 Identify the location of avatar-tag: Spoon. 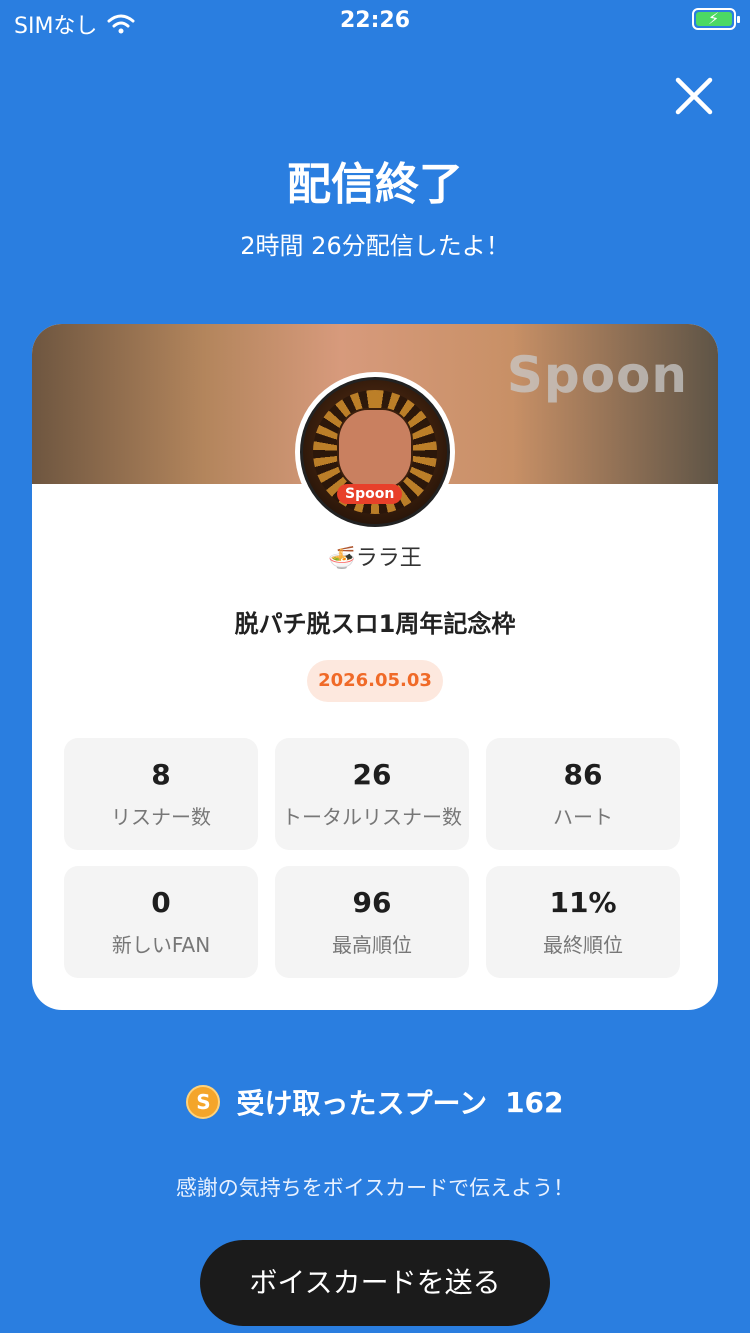
(370, 494).